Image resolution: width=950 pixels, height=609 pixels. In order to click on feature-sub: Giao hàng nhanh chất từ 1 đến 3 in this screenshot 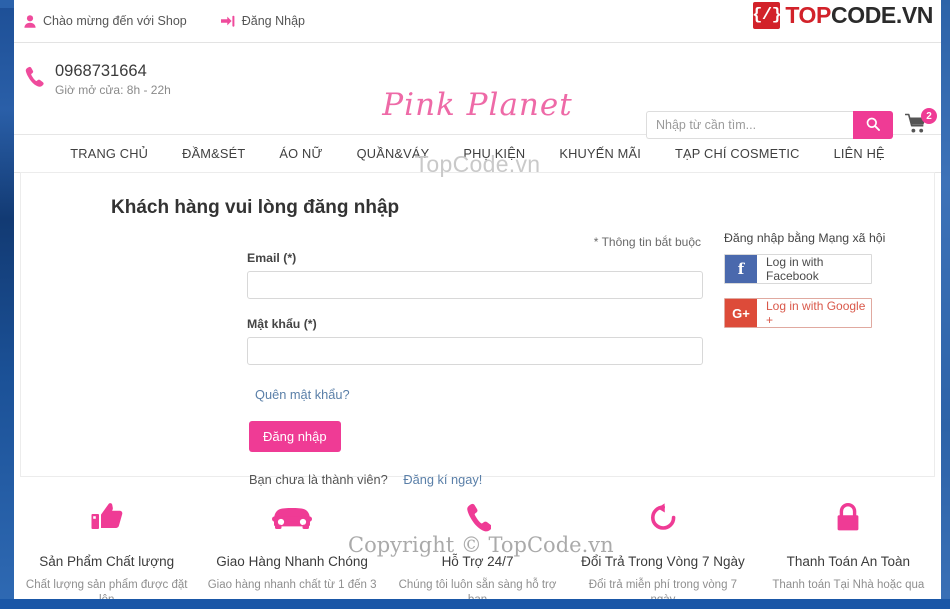, I will do `click(292, 585)`.